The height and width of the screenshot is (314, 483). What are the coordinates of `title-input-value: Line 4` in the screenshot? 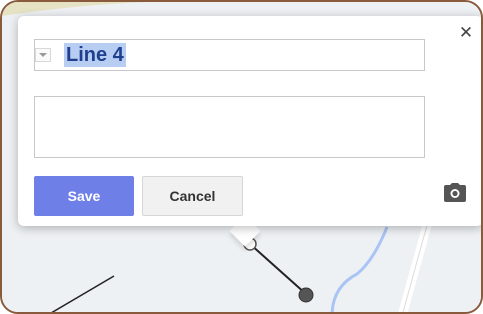 It's located at (95, 55).